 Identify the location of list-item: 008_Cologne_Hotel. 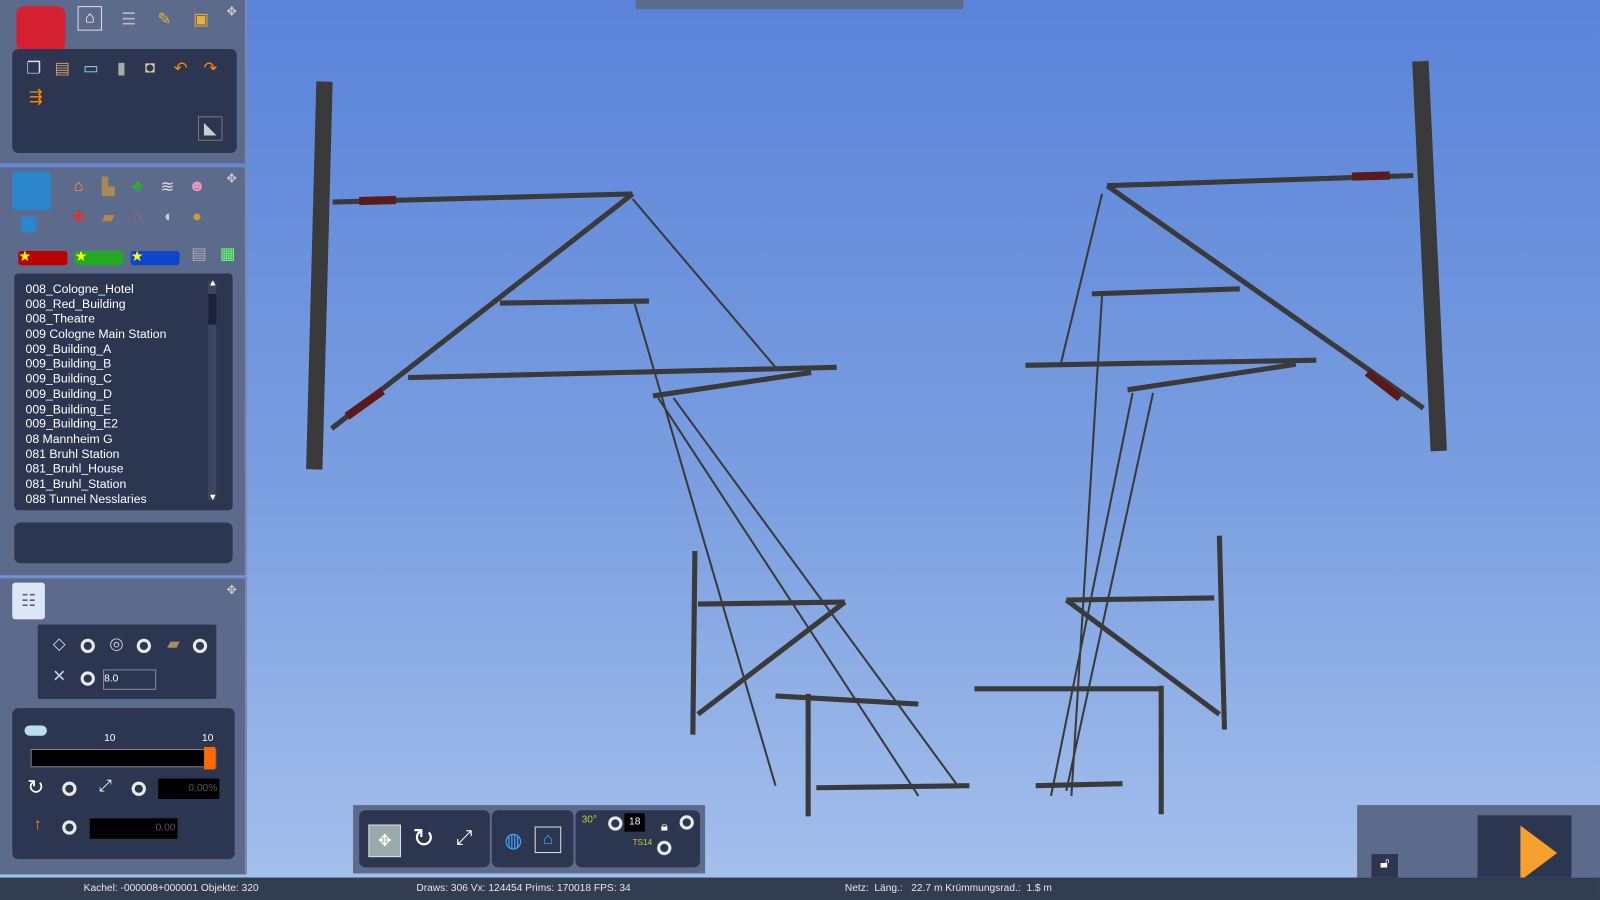
(123, 289).